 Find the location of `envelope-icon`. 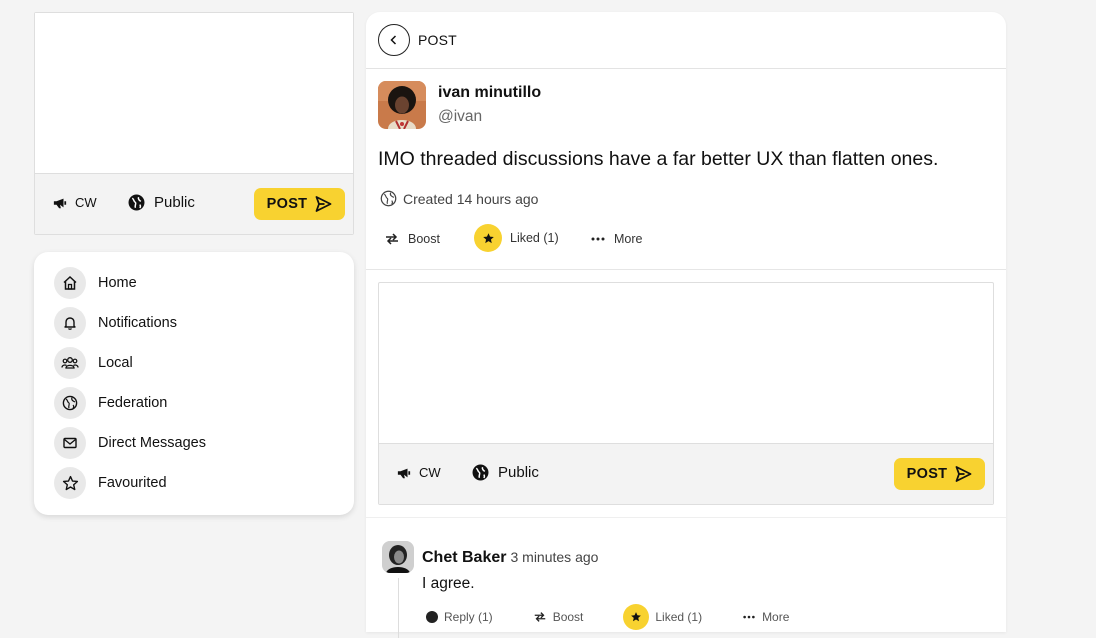

envelope-icon is located at coordinates (70, 443).